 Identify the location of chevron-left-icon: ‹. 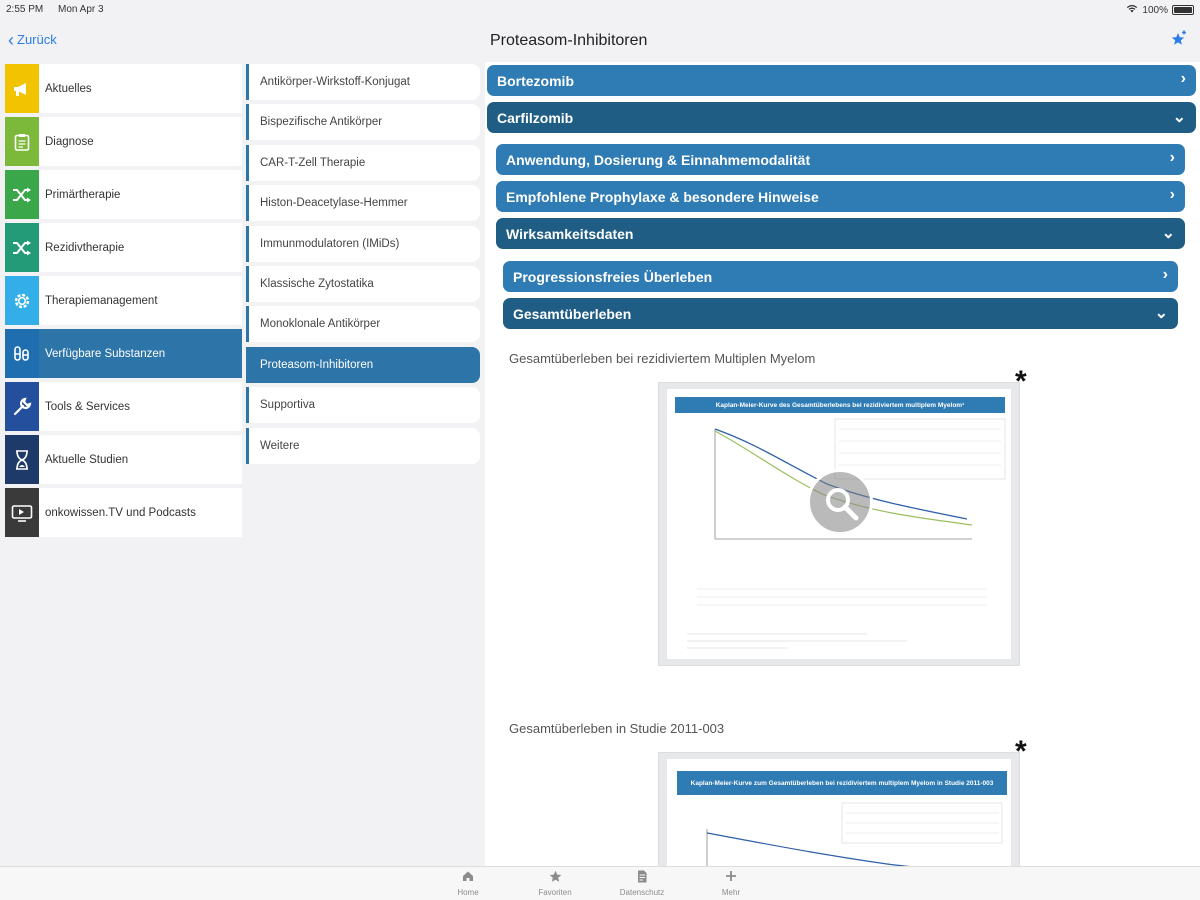
(11, 39).